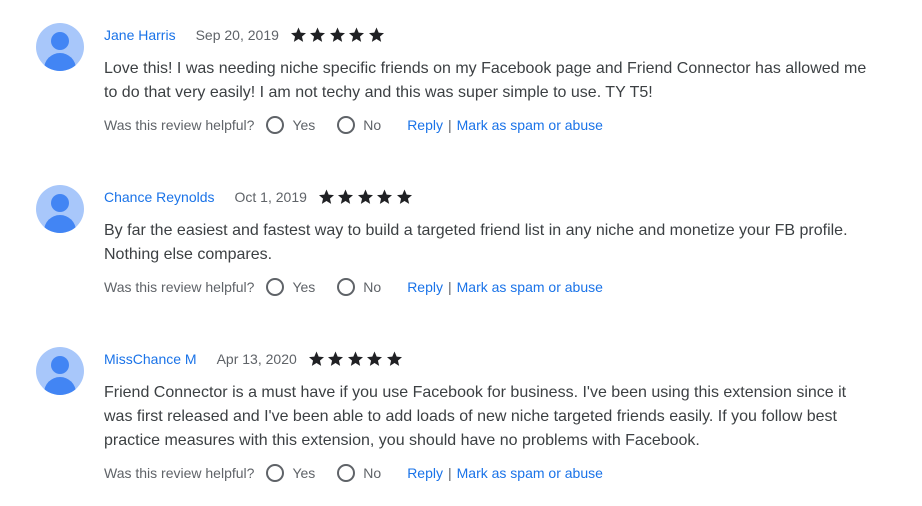  Describe the element at coordinates (237, 35) in the screenshot. I see `review-date: Sep 20, 2019` at that location.